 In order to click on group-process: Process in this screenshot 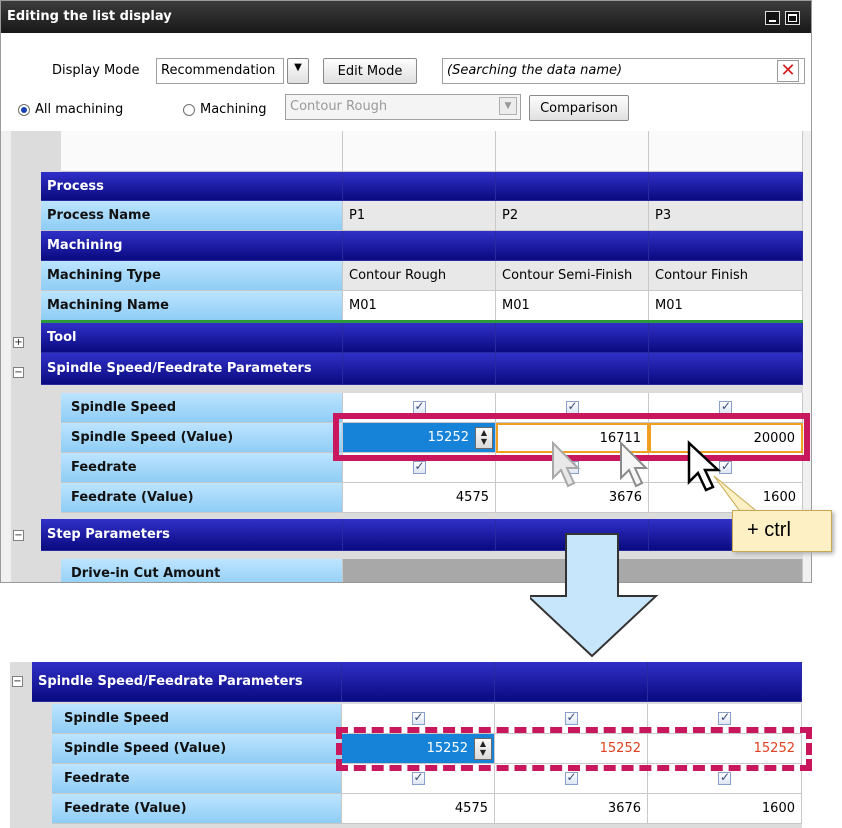, I will do `click(192, 186)`.